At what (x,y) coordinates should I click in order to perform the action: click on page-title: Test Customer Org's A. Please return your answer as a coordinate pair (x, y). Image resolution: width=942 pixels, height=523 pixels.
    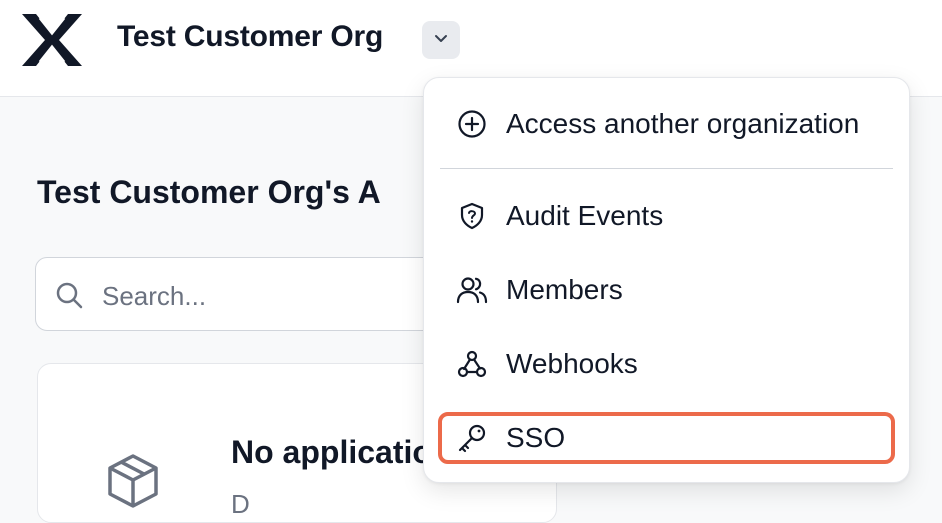
    Looking at the image, I should click on (209, 192).